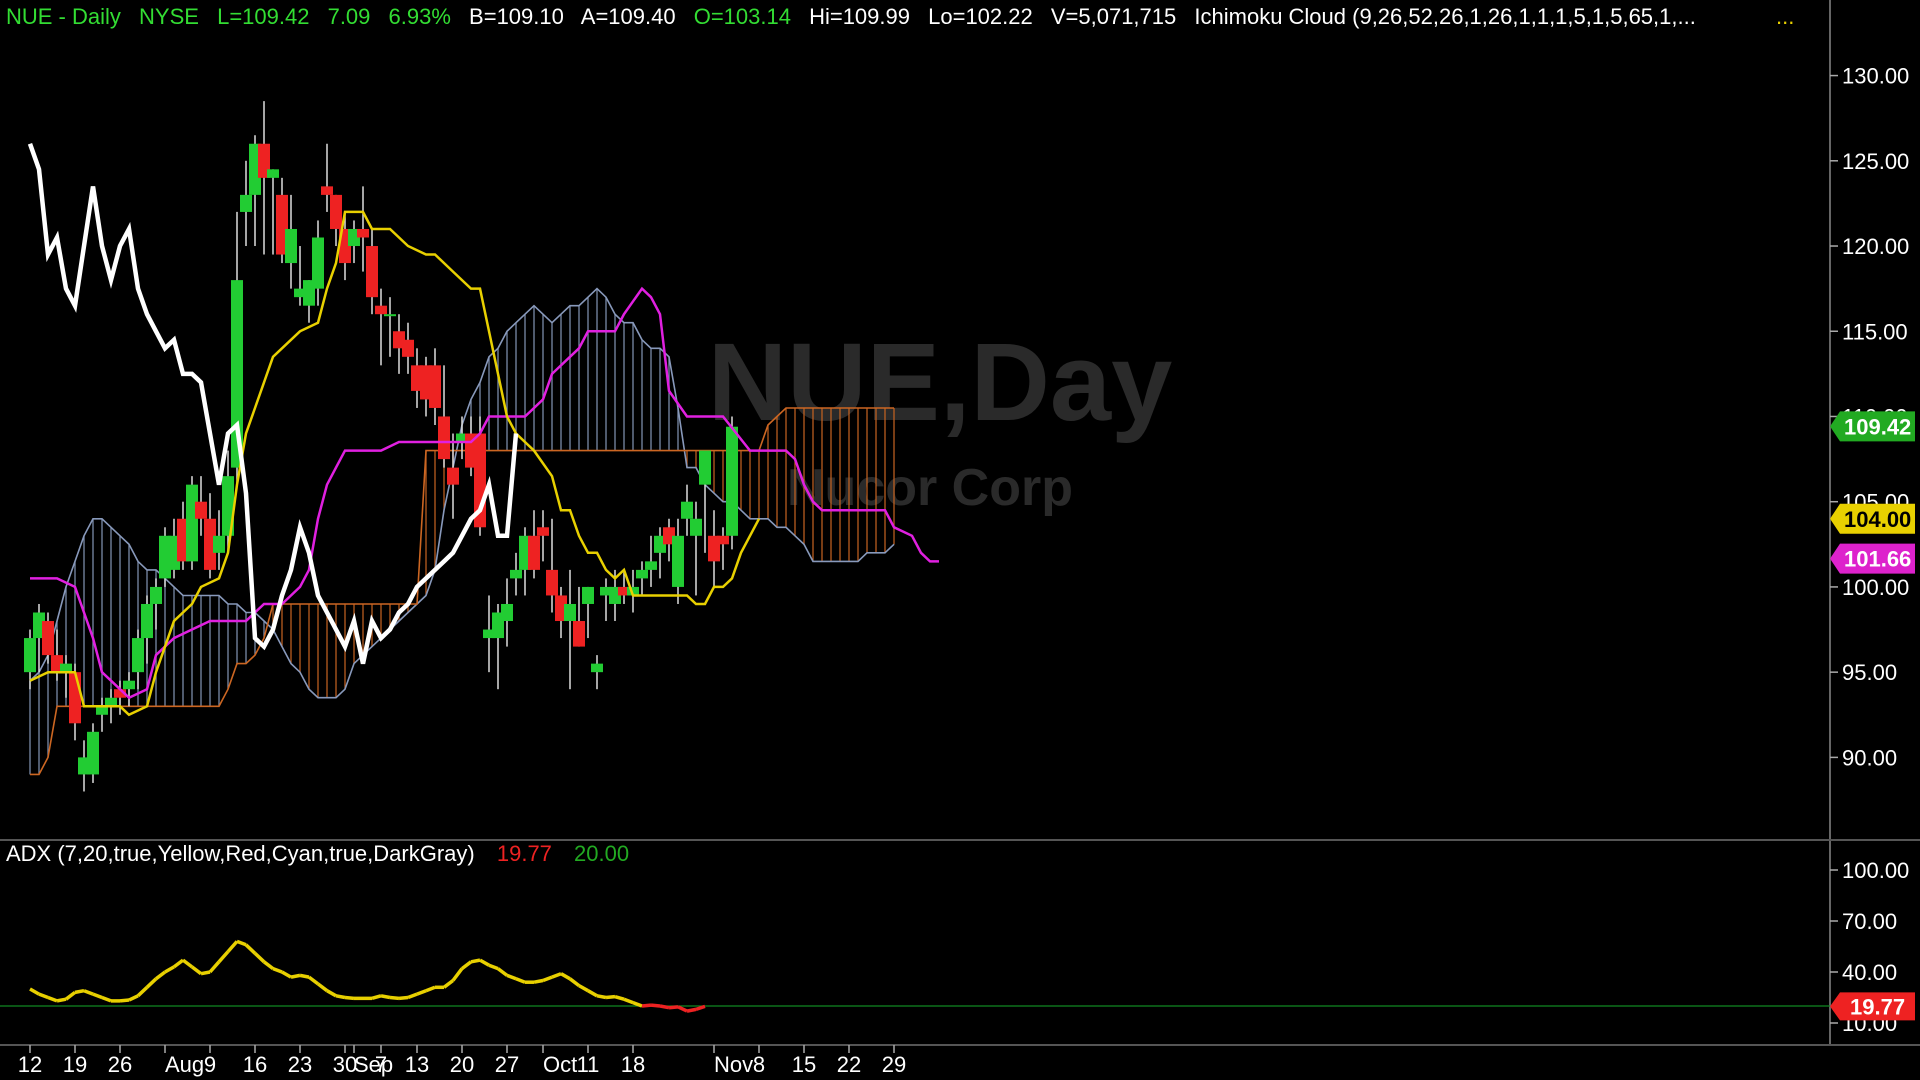 Image resolution: width=1920 pixels, height=1080 pixels. What do you see at coordinates (733, 1064) in the screenshot?
I see `time-tick-label: Nov` at bounding box center [733, 1064].